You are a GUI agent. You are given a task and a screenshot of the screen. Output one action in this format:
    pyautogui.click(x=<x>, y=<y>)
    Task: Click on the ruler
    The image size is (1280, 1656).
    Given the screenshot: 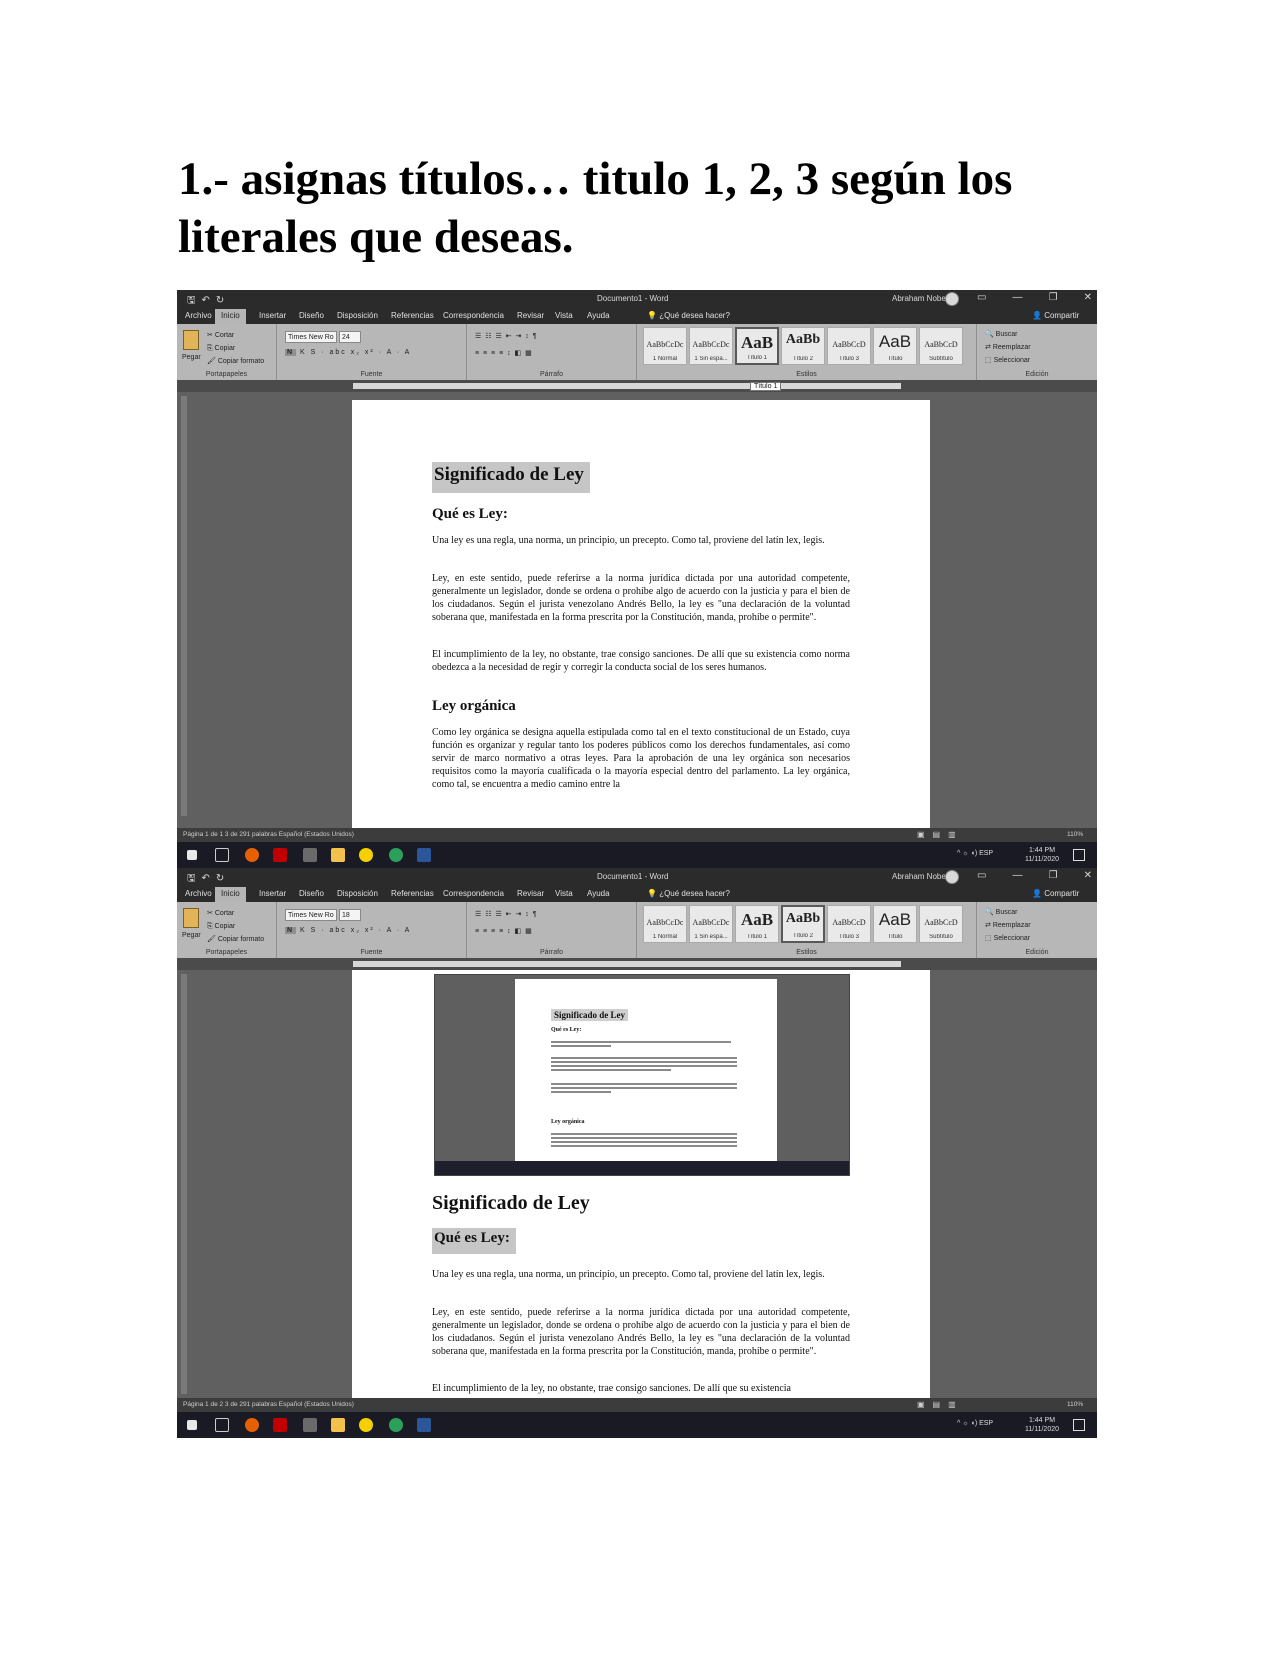 What is the action you would take?
    pyautogui.click(x=637, y=964)
    